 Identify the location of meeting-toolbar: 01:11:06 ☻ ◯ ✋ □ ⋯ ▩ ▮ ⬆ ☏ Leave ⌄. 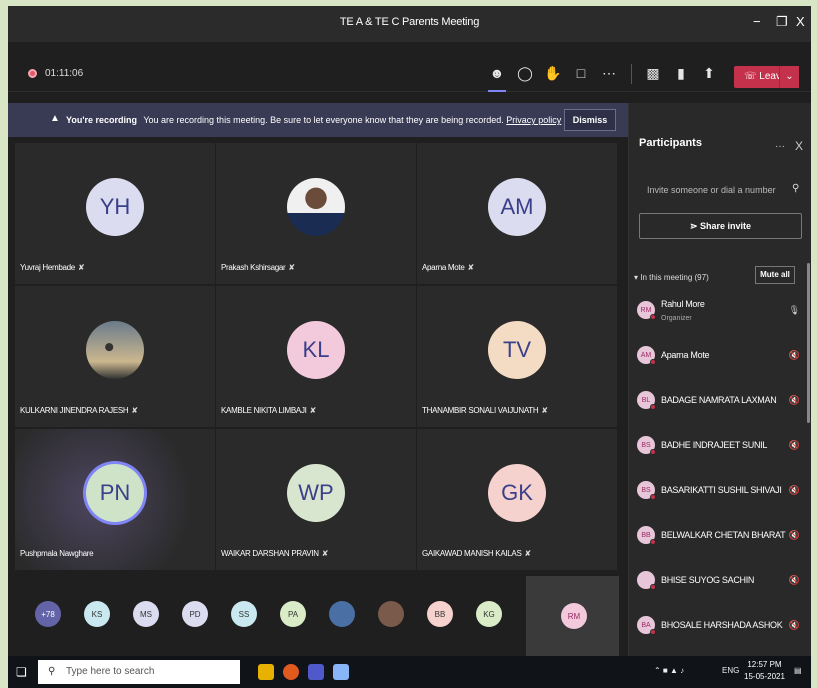
(409, 67).